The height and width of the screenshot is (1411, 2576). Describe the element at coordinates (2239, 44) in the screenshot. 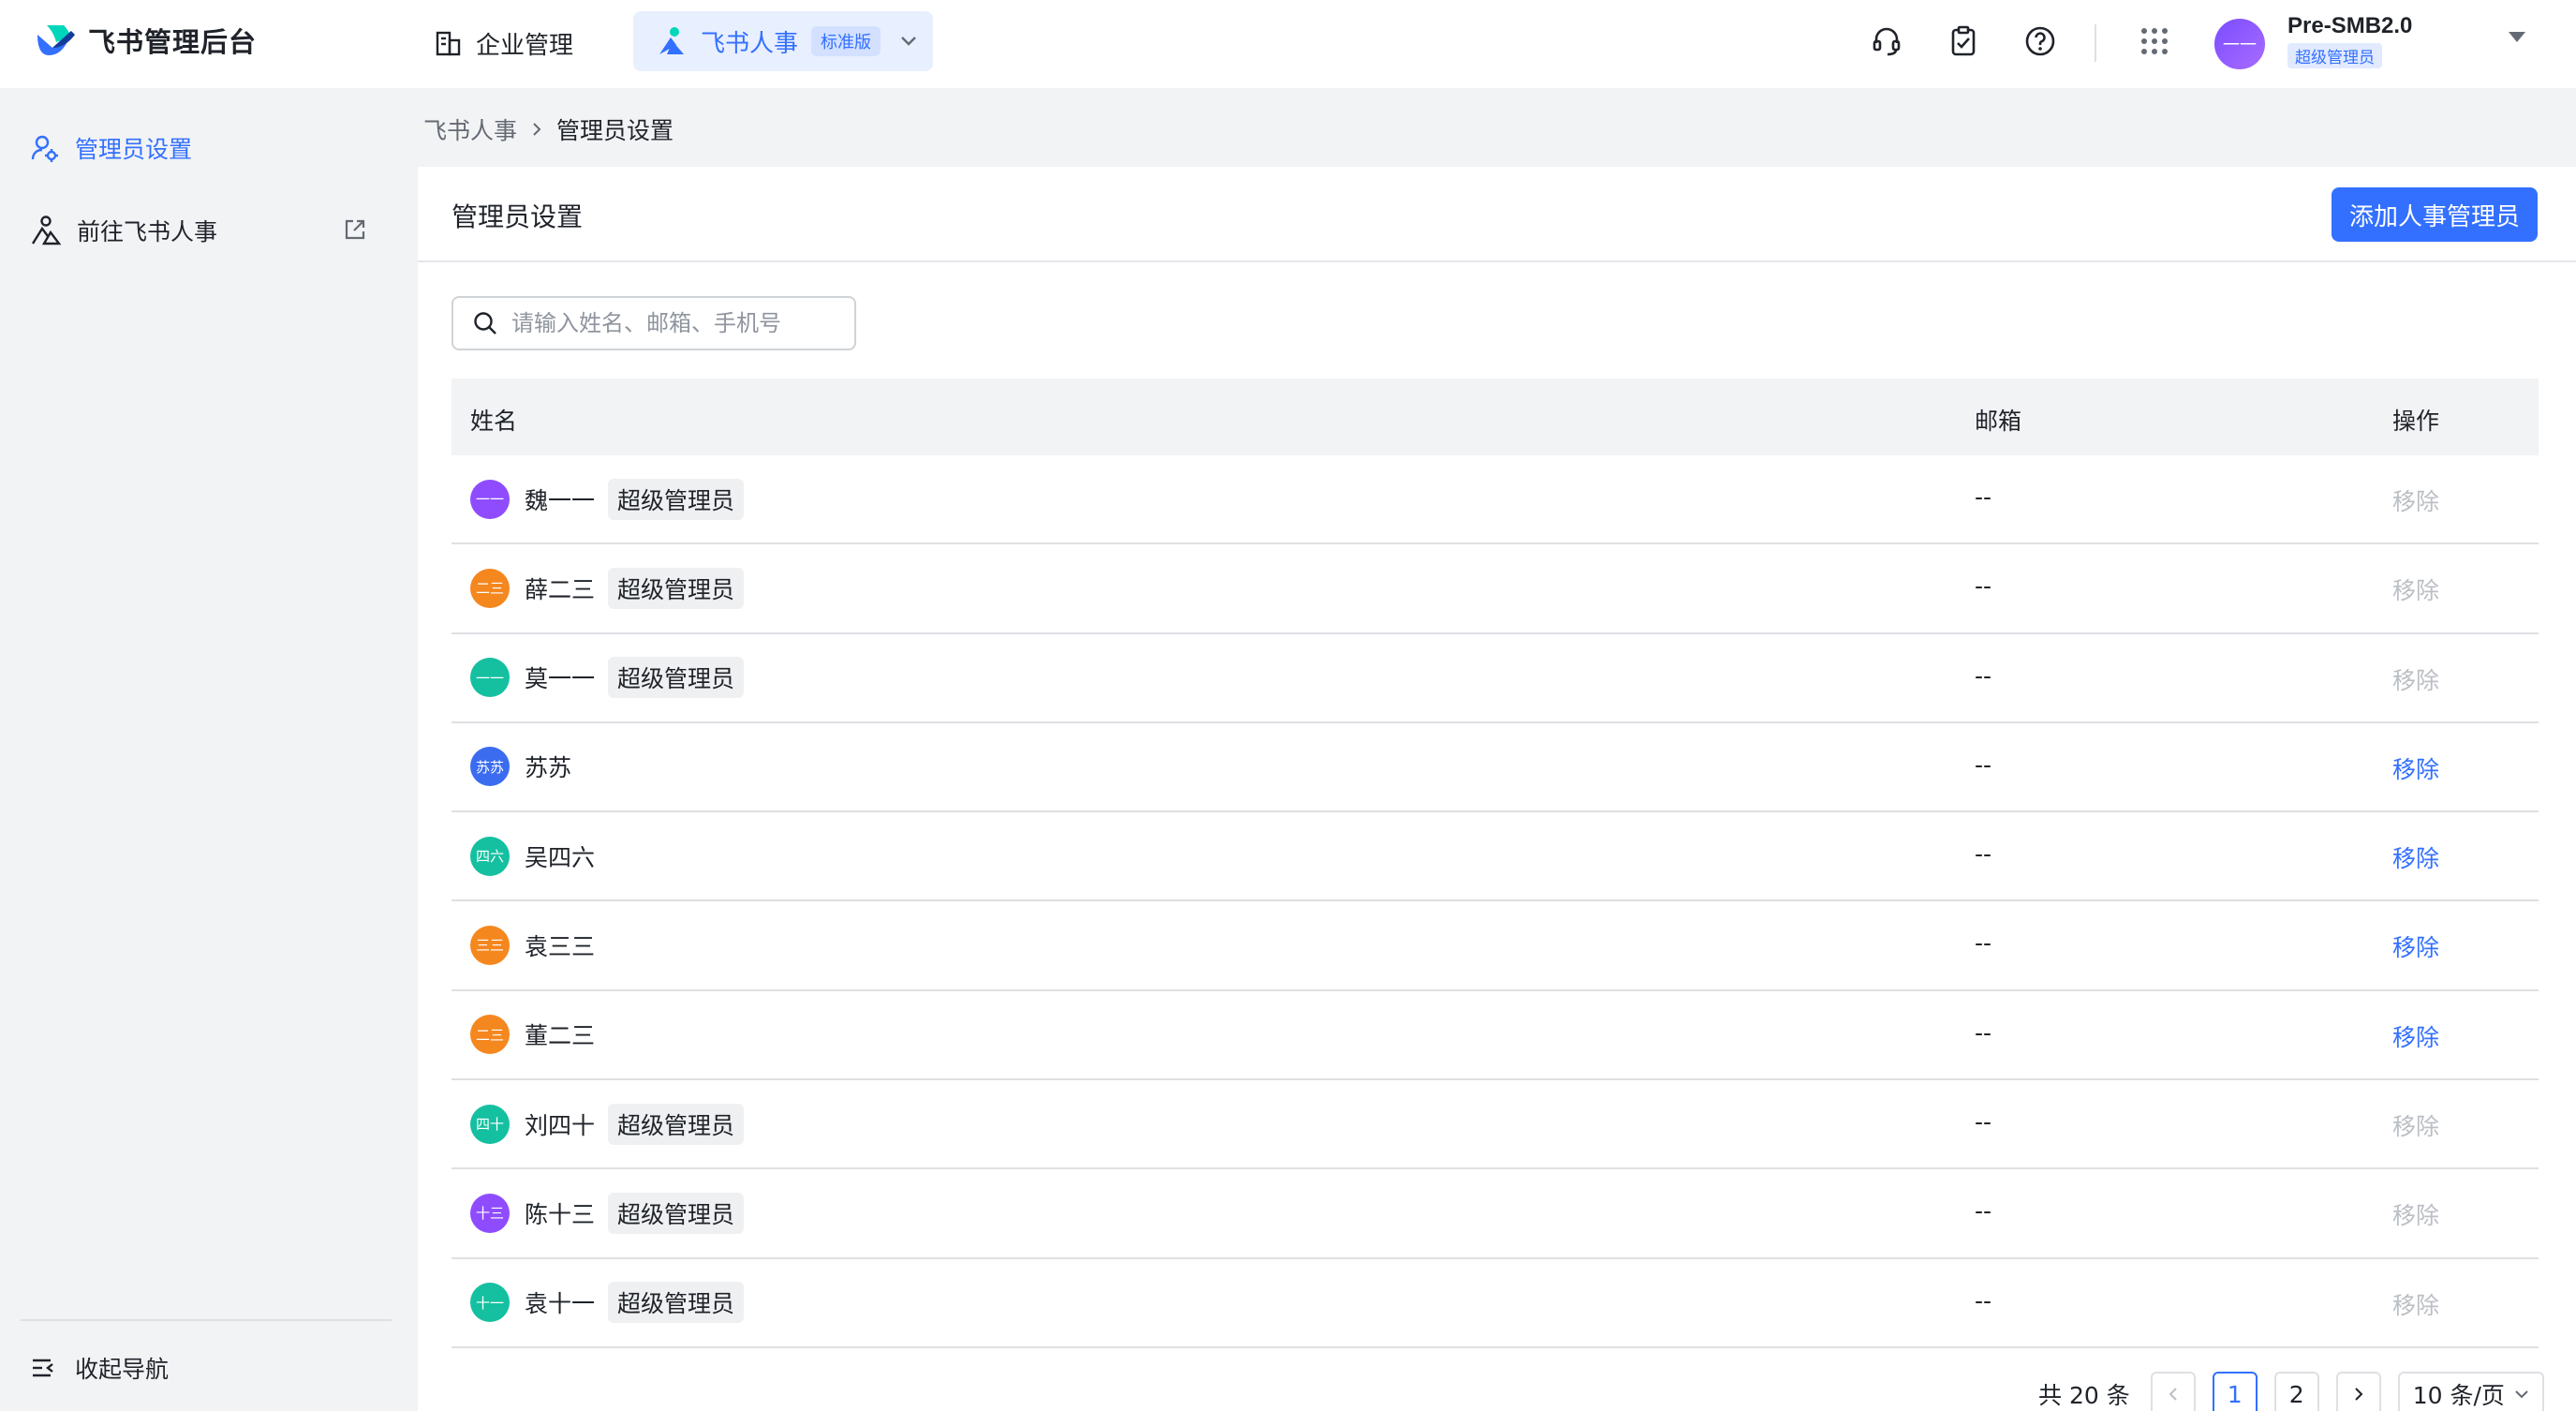

I see `user-avatar: 一一` at that location.